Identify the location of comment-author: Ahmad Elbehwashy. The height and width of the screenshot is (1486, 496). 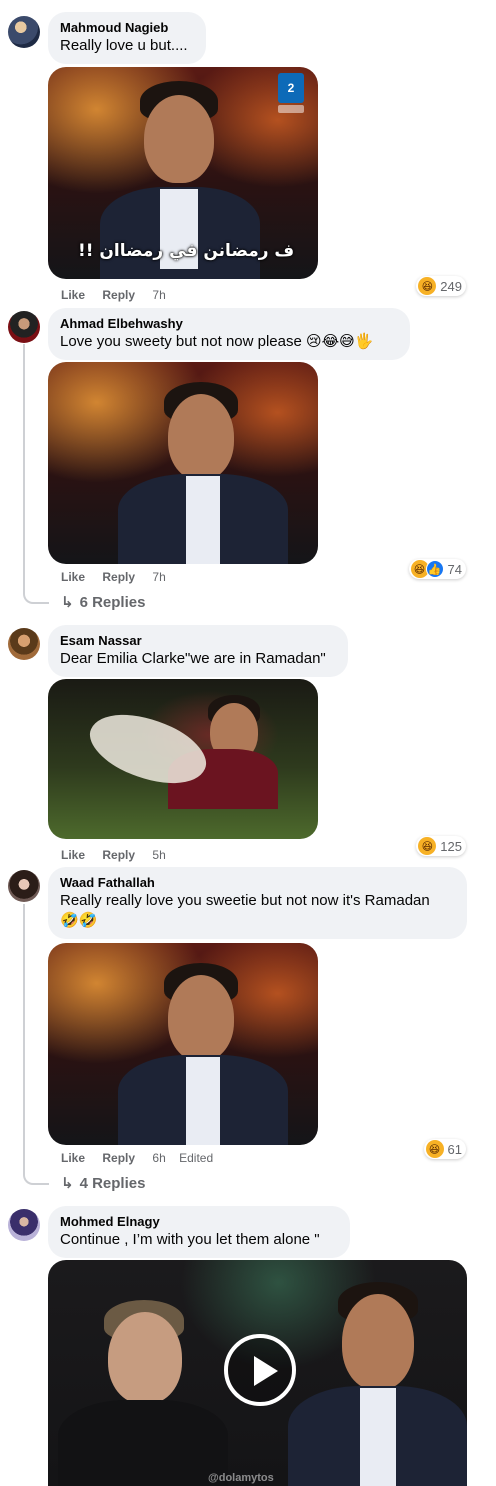
(229, 324).